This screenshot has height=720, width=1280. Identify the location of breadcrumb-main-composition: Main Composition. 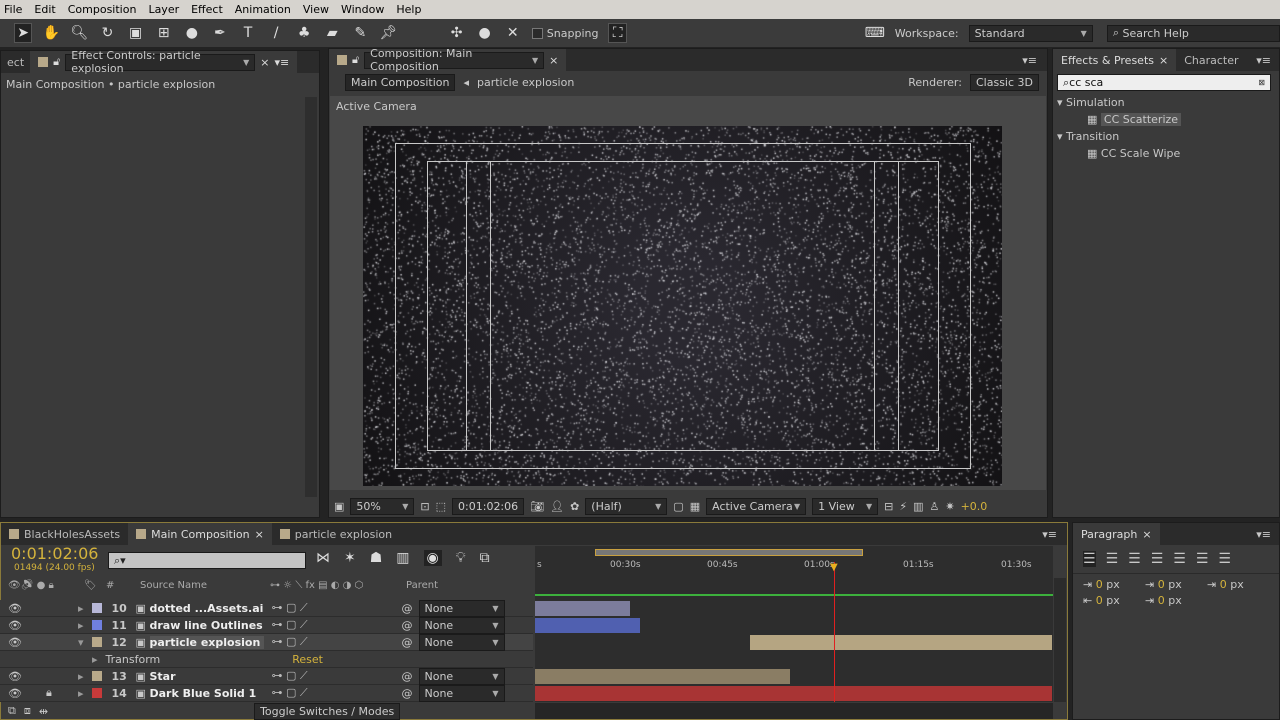
(400, 82).